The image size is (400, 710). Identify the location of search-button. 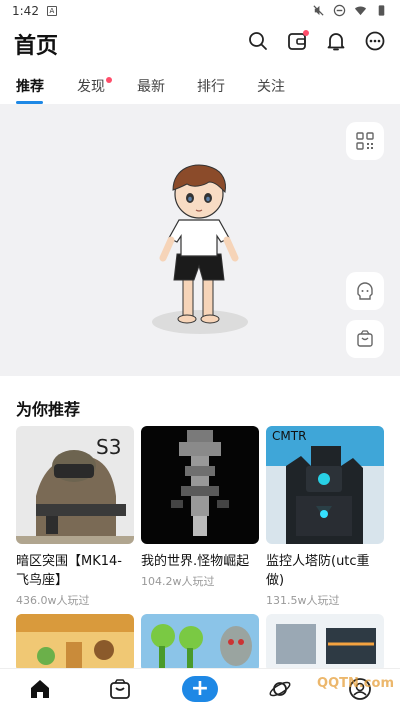
(258, 41).